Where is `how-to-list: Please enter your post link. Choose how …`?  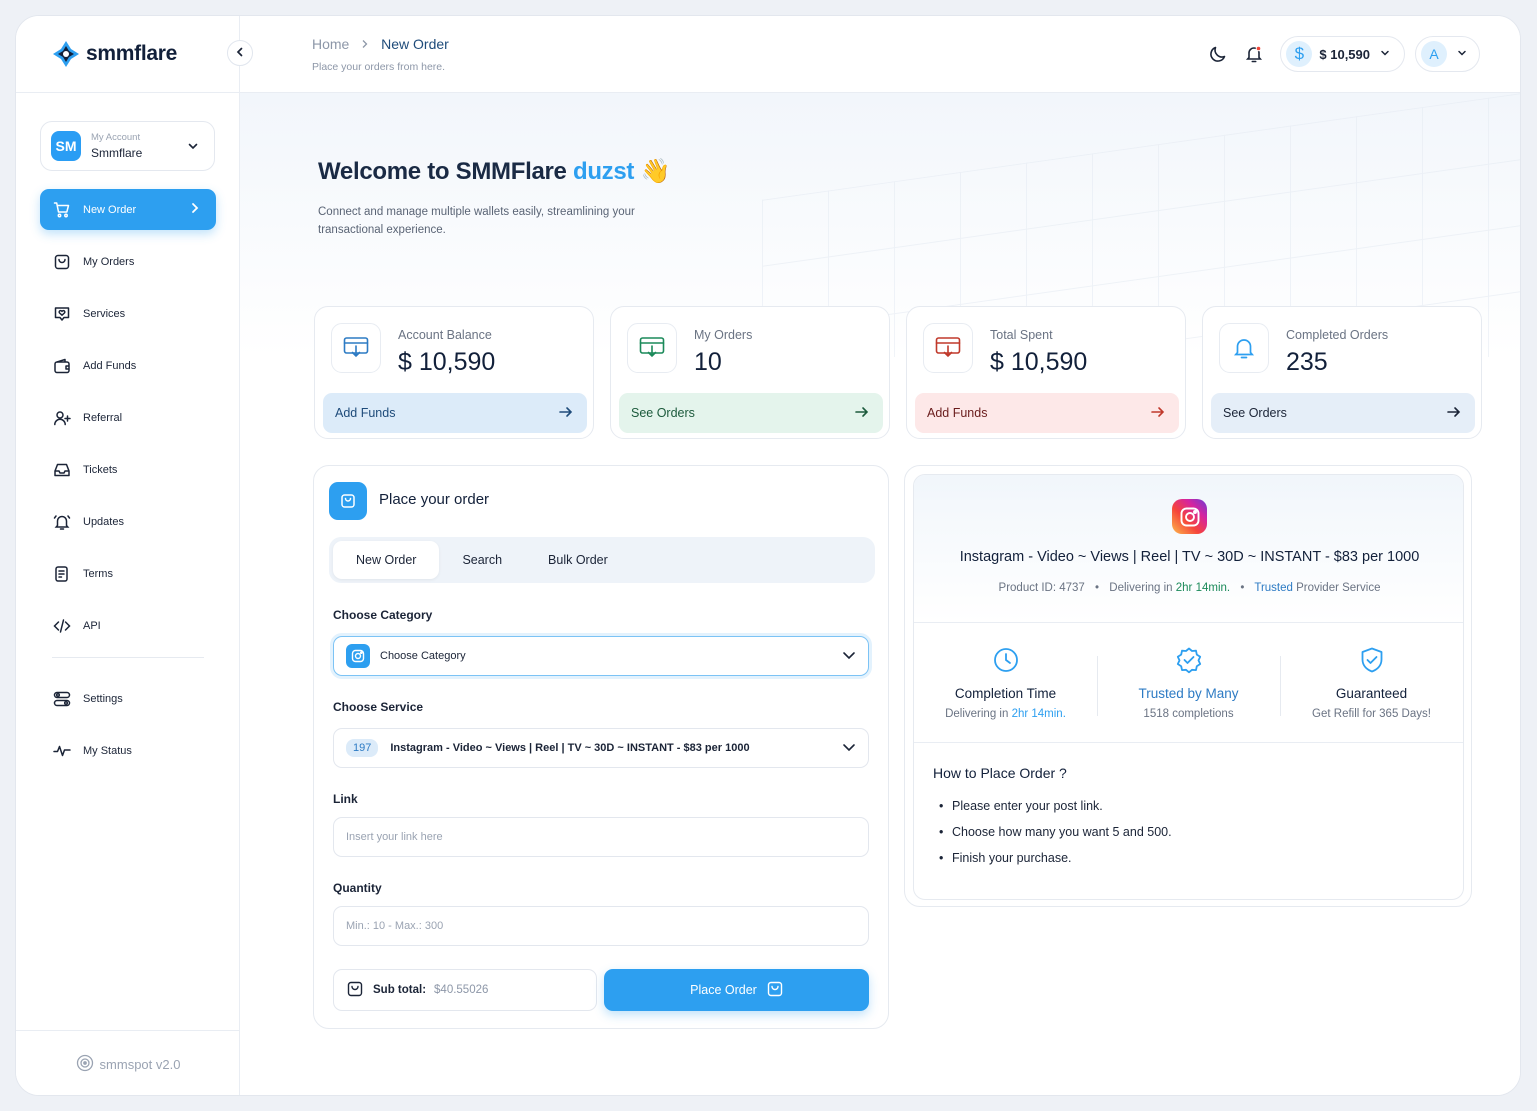 how-to-list: Please enter your post link. Choose how … is located at coordinates (1188, 832).